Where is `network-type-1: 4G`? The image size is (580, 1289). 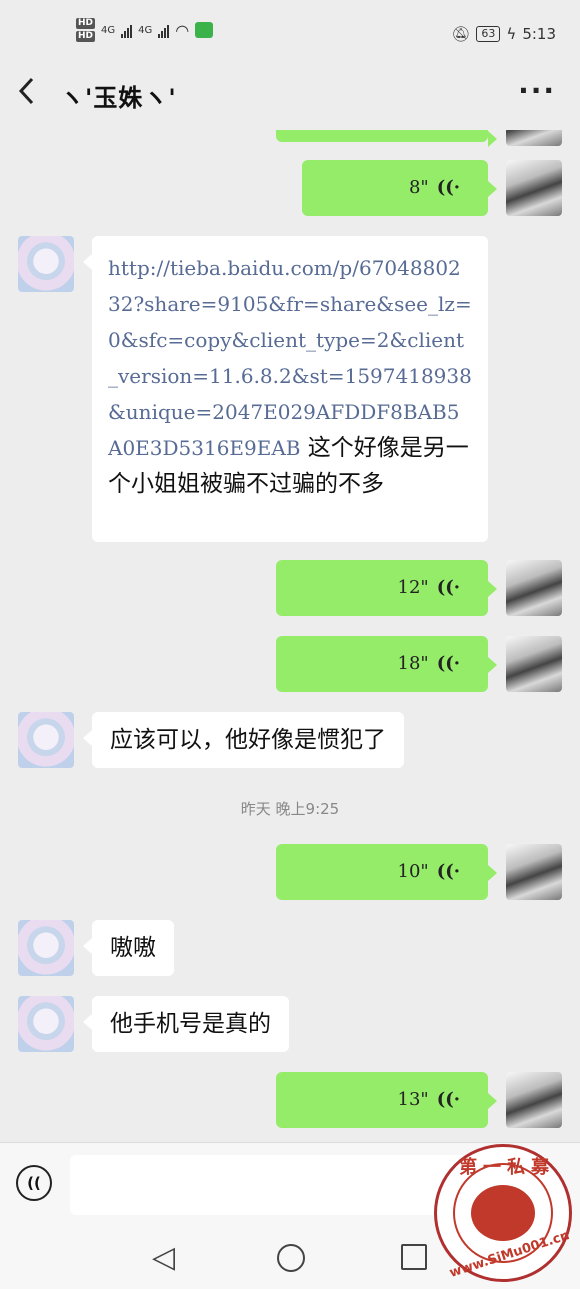
network-type-1: 4G is located at coordinates (108, 30).